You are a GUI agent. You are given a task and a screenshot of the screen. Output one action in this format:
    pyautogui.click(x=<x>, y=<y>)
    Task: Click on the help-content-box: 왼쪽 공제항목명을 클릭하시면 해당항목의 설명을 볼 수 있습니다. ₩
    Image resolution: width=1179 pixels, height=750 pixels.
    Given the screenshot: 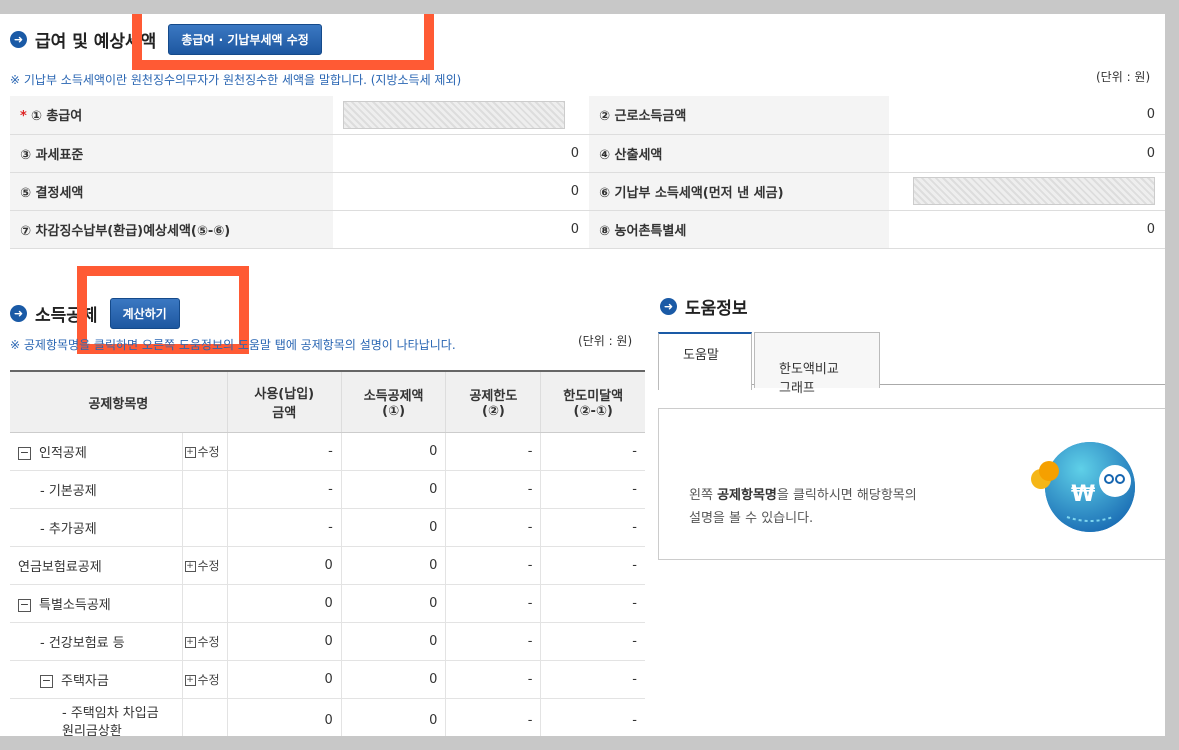 What is the action you would take?
    pyautogui.click(x=911, y=484)
    